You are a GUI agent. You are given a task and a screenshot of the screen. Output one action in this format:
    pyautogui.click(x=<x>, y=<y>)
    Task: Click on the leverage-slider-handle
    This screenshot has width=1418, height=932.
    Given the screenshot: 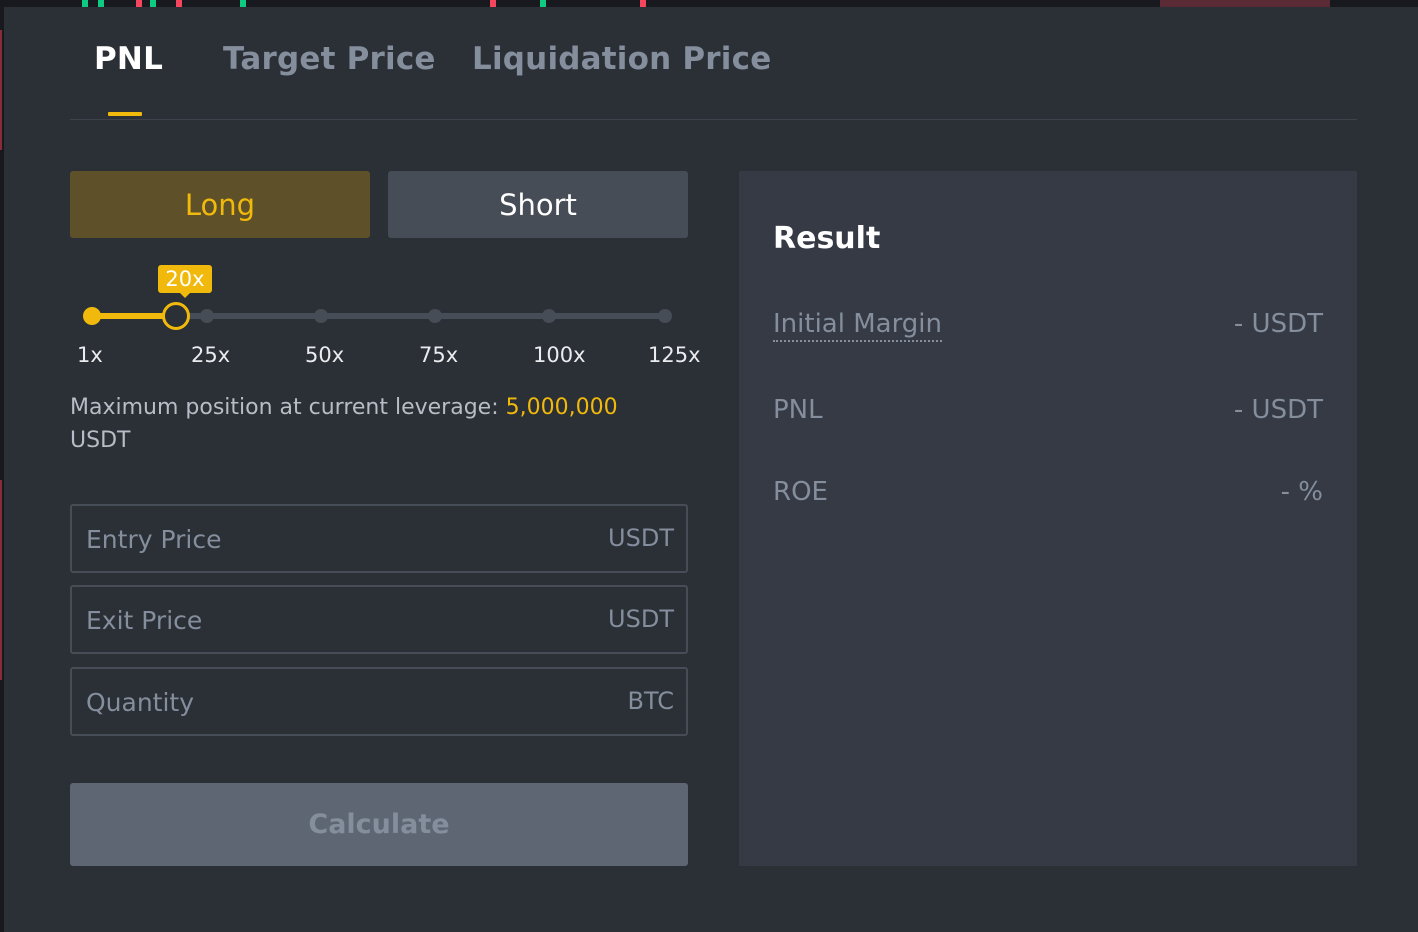 What is the action you would take?
    pyautogui.click(x=176, y=316)
    